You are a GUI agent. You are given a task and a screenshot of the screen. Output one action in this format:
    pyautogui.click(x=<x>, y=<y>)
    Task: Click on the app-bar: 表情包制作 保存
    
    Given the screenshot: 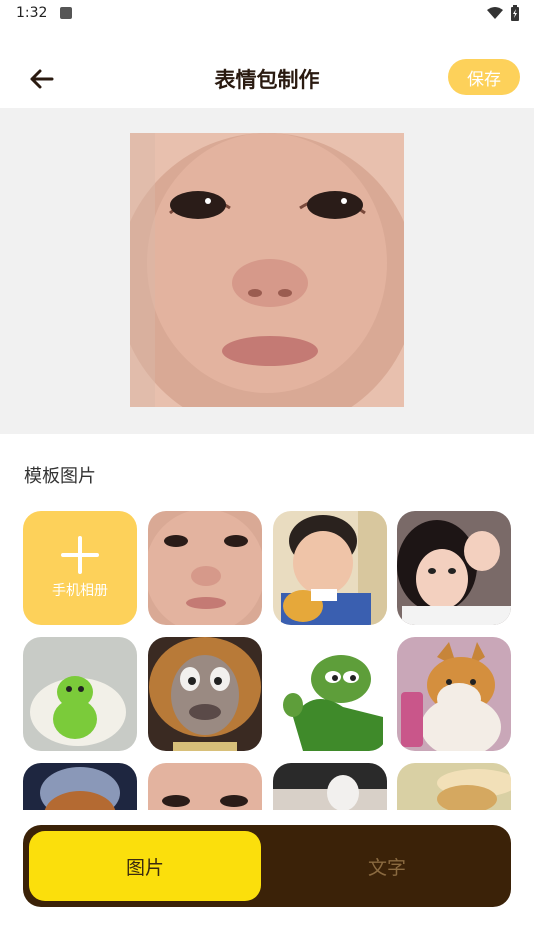 What is the action you would take?
    pyautogui.click(x=267, y=79)
    